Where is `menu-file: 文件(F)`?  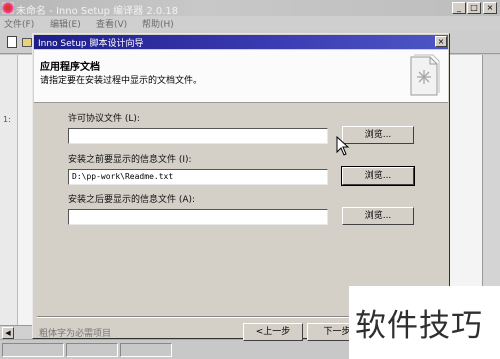 menu-file: 文件(F) is located at coordinates (19, 23).